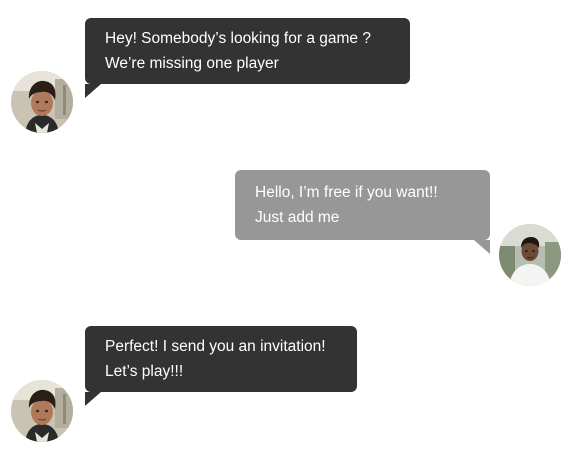 Image resolution: width=574 pixels, height=457 pixels. I want to click on message-text-line: Just add me, so click(297, 217).